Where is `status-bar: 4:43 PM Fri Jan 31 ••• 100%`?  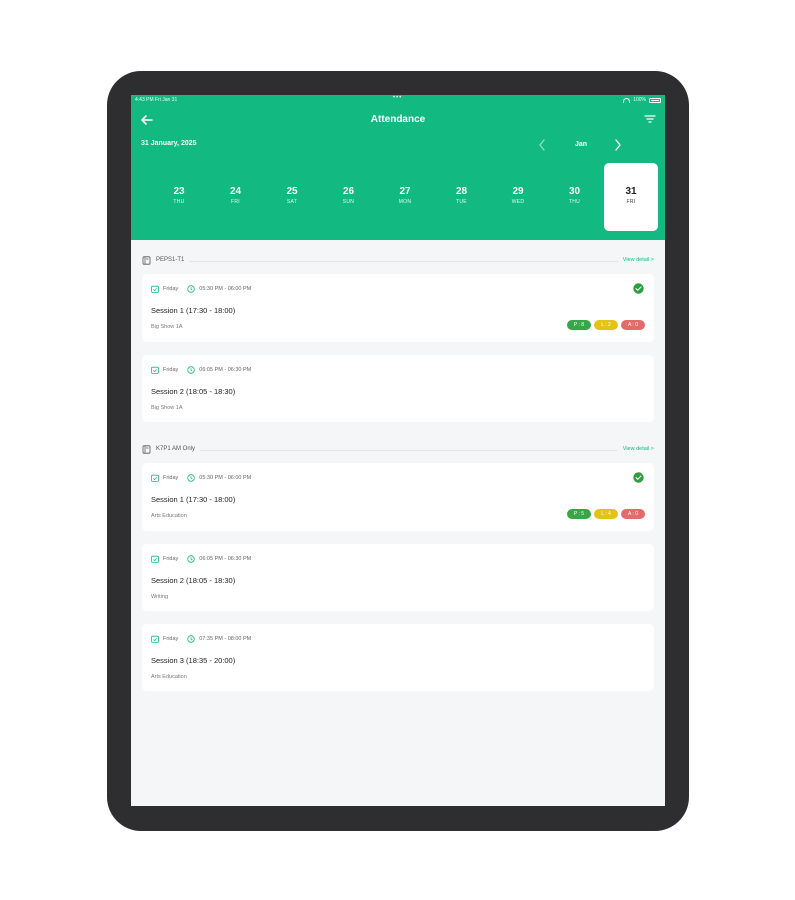 status-bar: 4:43 PM Fri Jan 31 ••• 100% is located at coordinates (398, 100).